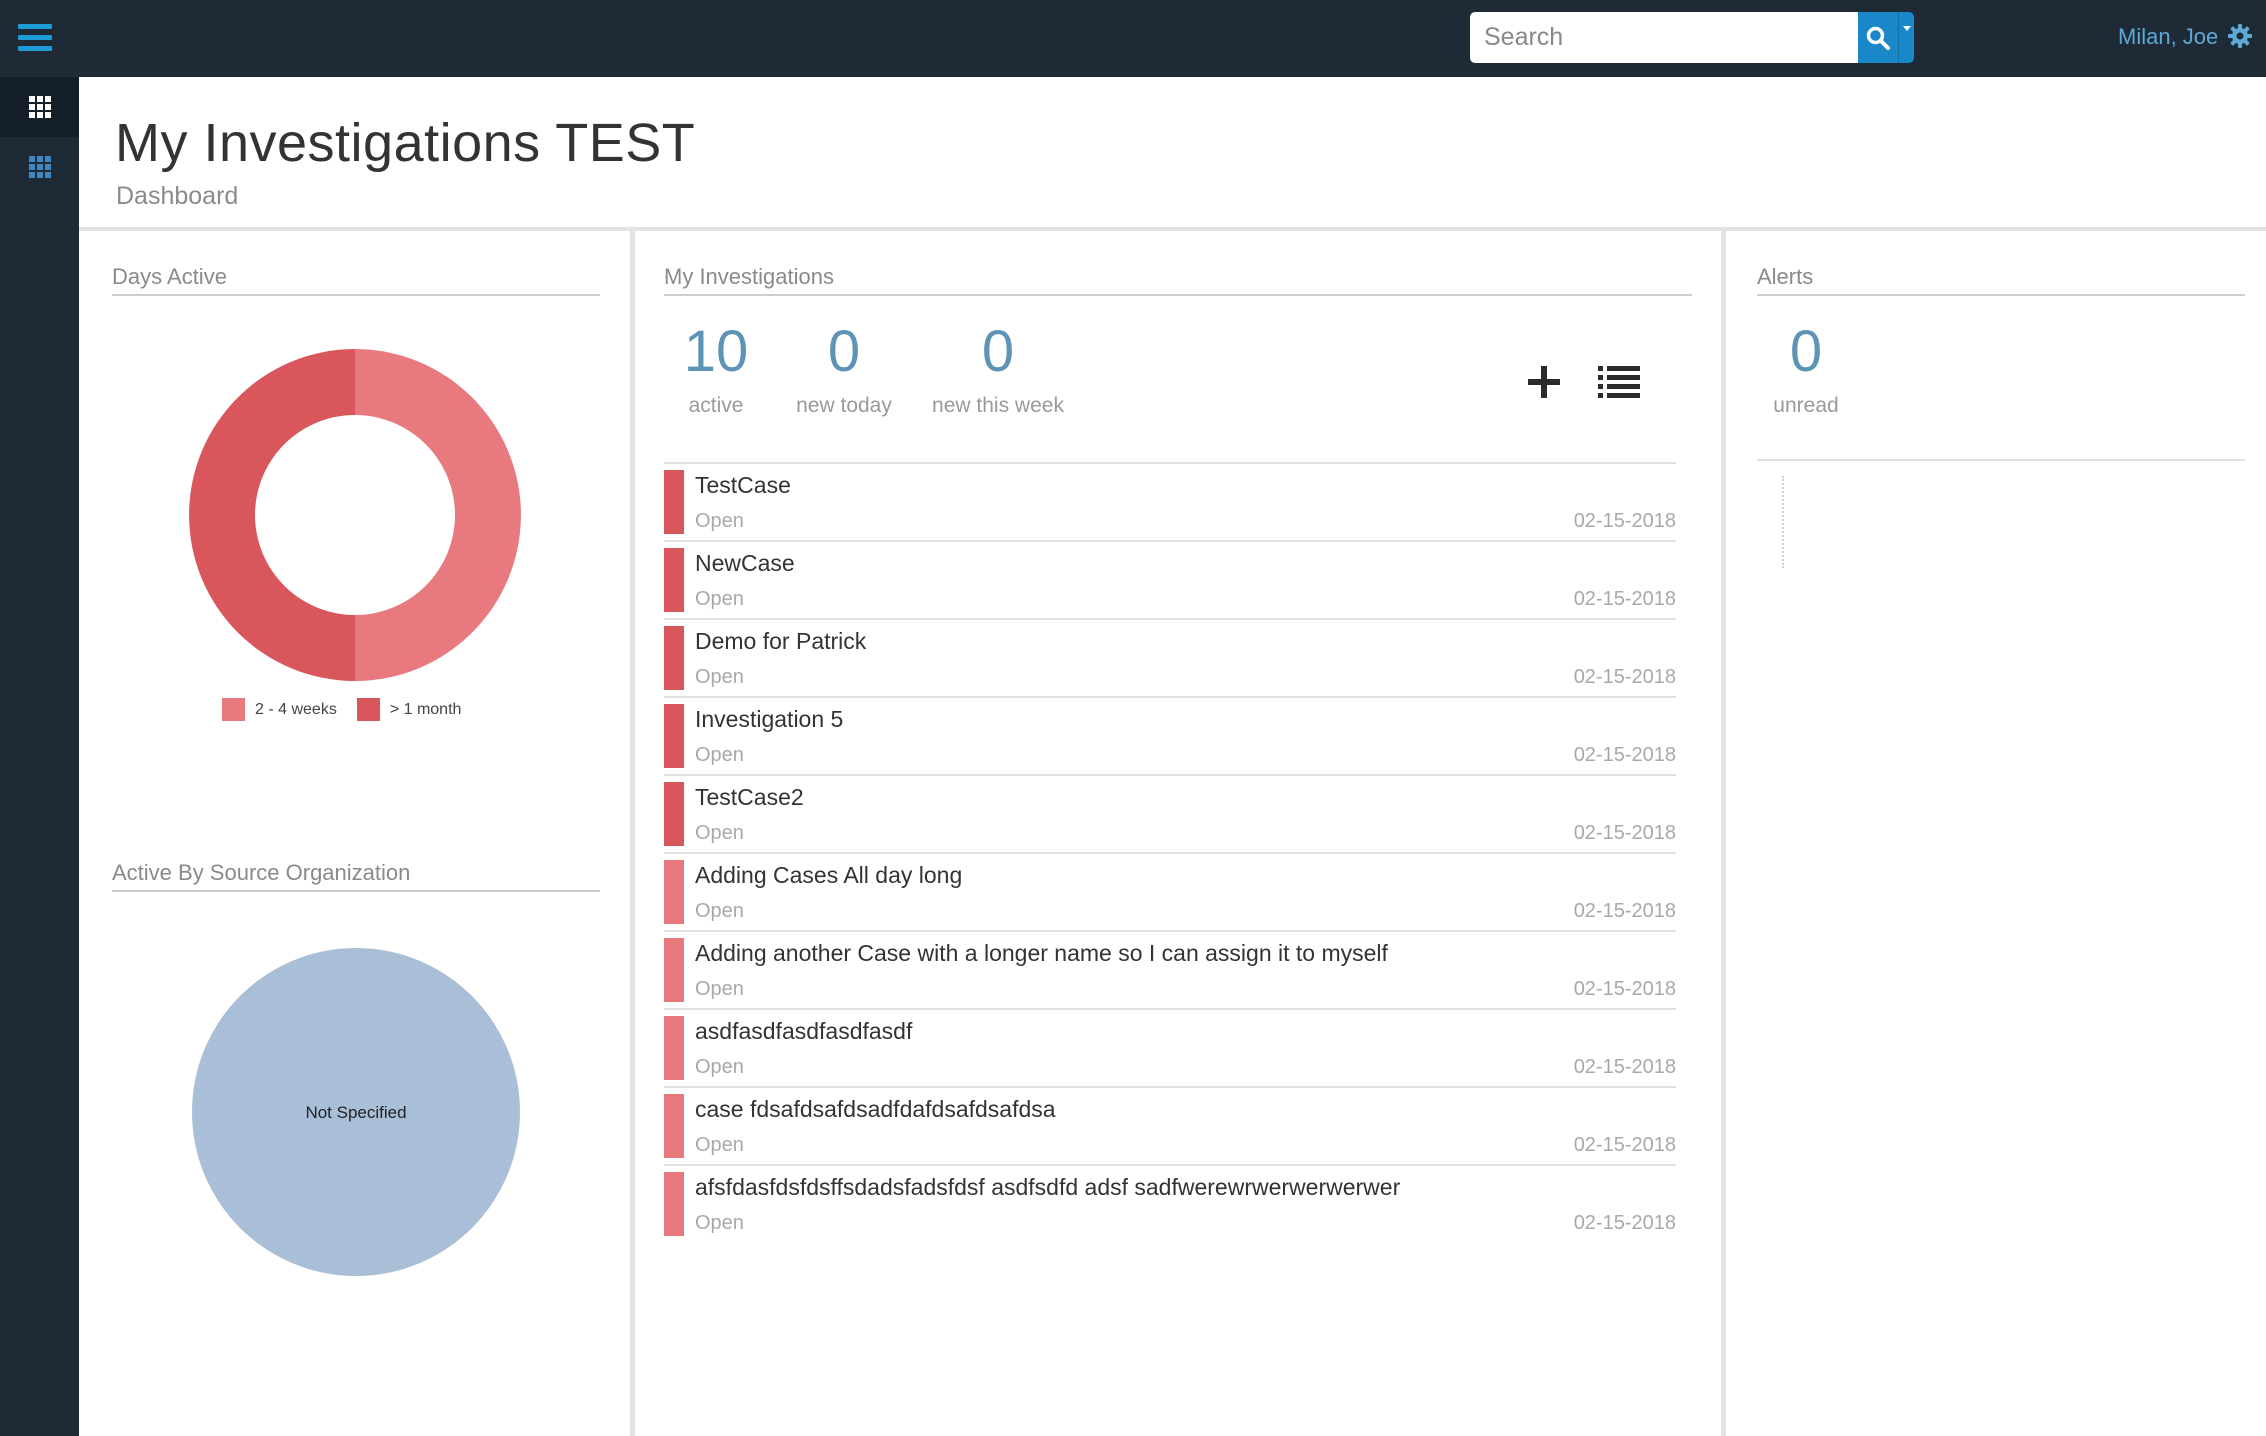 This screenshot has height=1436, width=2266. What do you see at coordinates (1619, 382) in the screenshot?
I see `list-view-icon` at bounding box center [1619, 382].